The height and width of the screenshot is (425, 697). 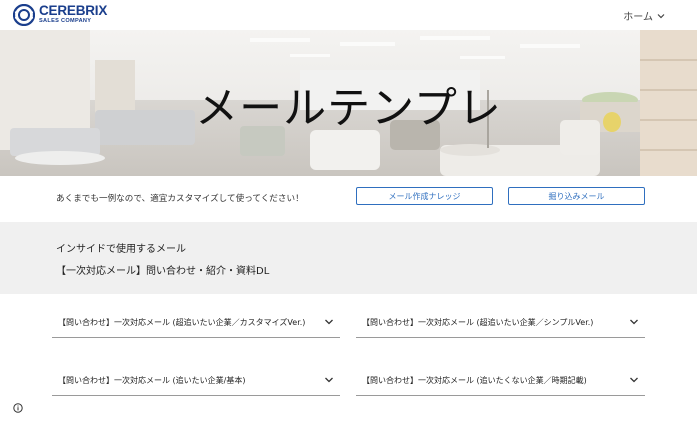 I want to click on accordion-item: 【問い合わせ】一次対応メール (超追いたい企業／シンプルVer.), so click(x=500, y=326).